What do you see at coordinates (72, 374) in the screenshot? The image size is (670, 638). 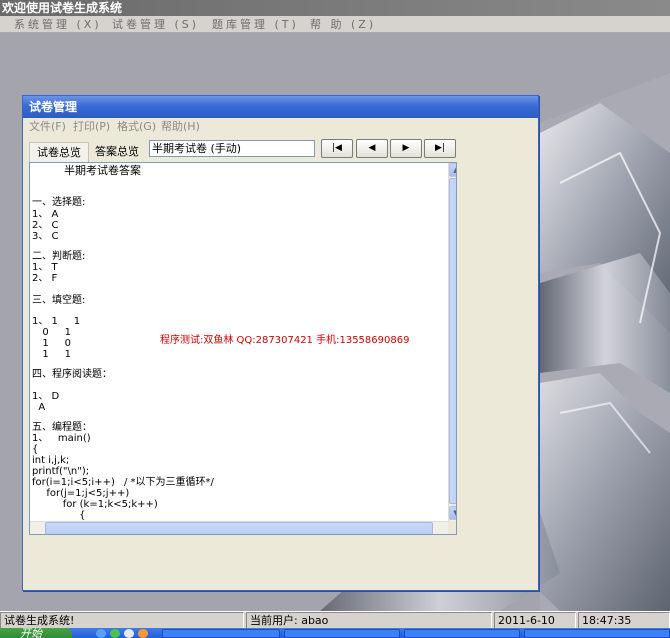 I see `section-reading: 四、程序阅读题：` at bounding box center [72, 374].